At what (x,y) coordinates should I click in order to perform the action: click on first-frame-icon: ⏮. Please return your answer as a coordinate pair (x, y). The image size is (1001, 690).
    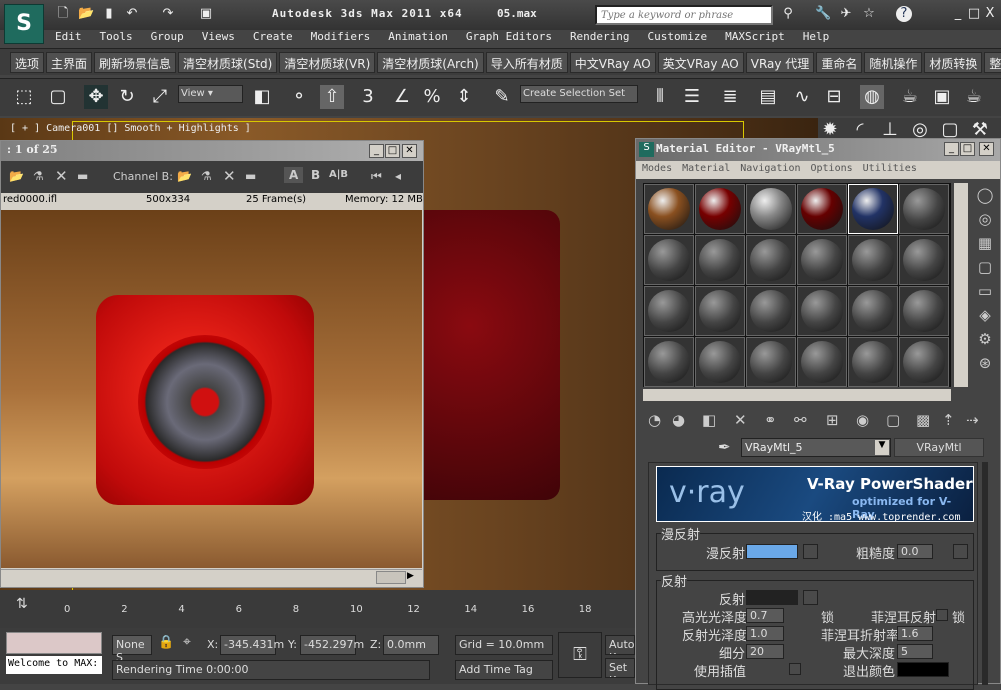
    Looking at the image, I should click on (376, 176).